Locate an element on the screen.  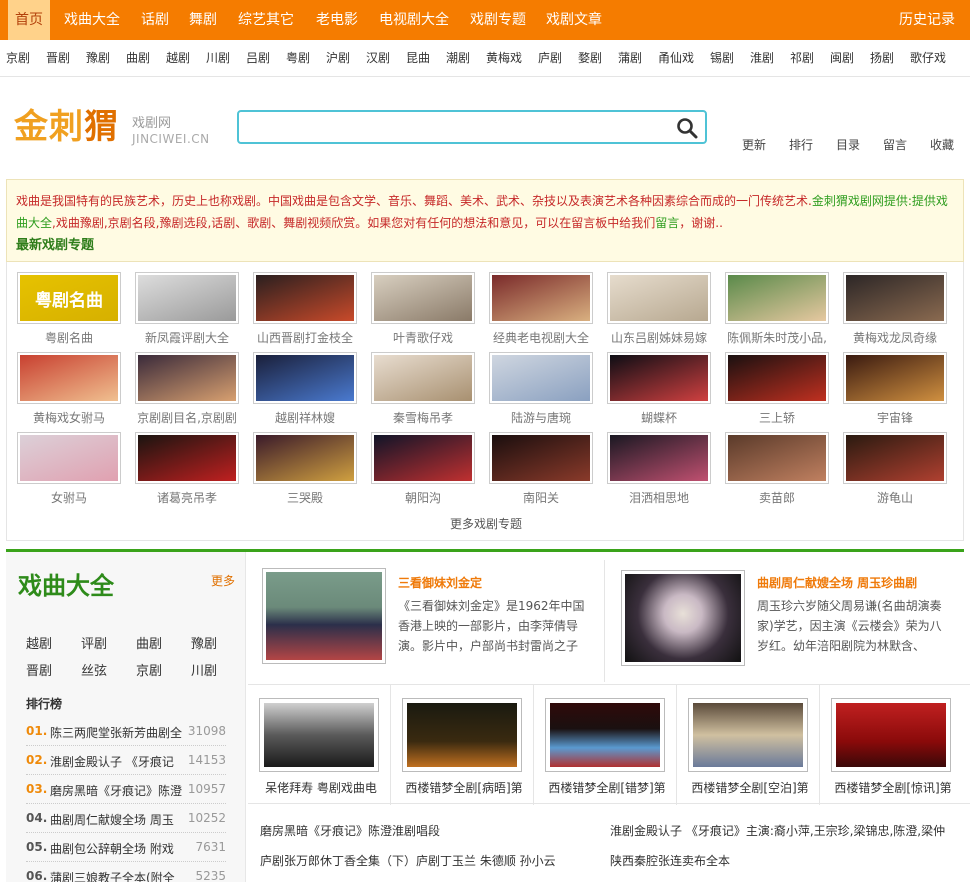
topic-item: 诸葛亮吊孝 is located at coordinates (187, 468).